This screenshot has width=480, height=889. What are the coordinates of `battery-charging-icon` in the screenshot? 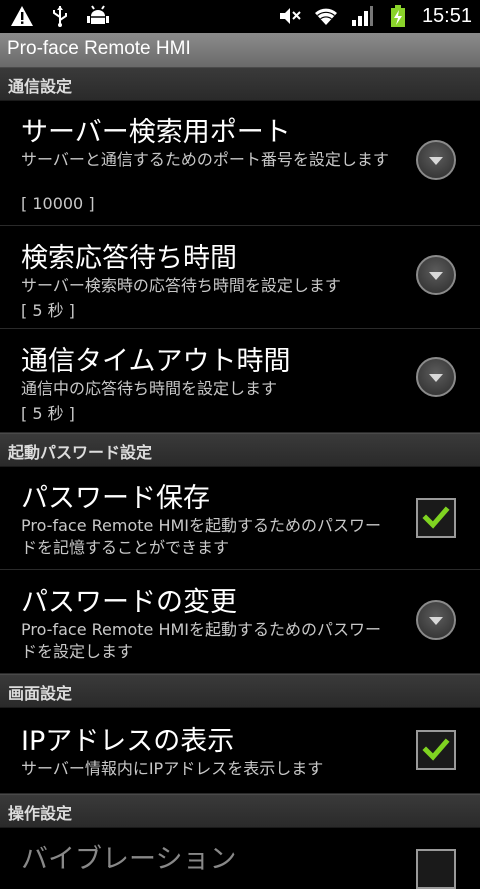 It's located at (397, 16).